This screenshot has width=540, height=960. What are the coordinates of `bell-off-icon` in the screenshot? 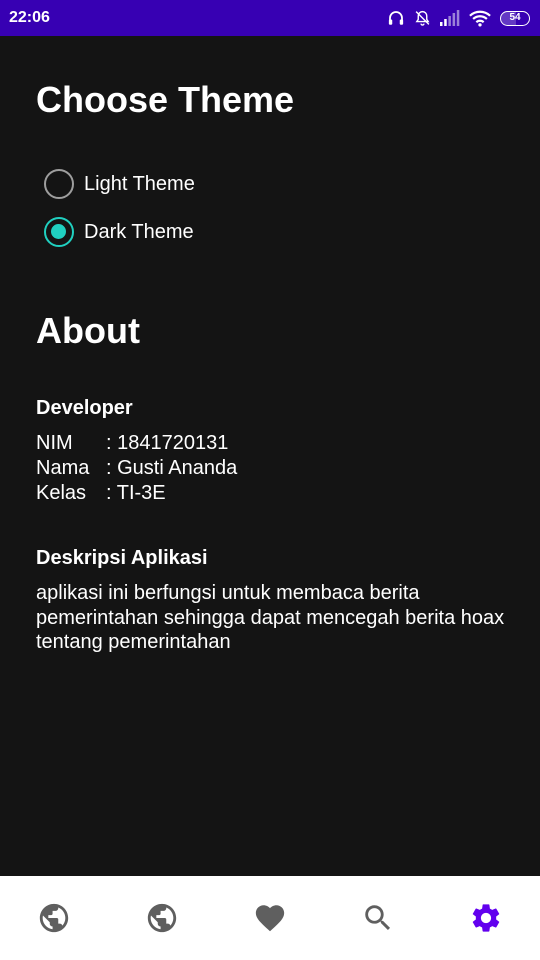 It's located at (422, 18).